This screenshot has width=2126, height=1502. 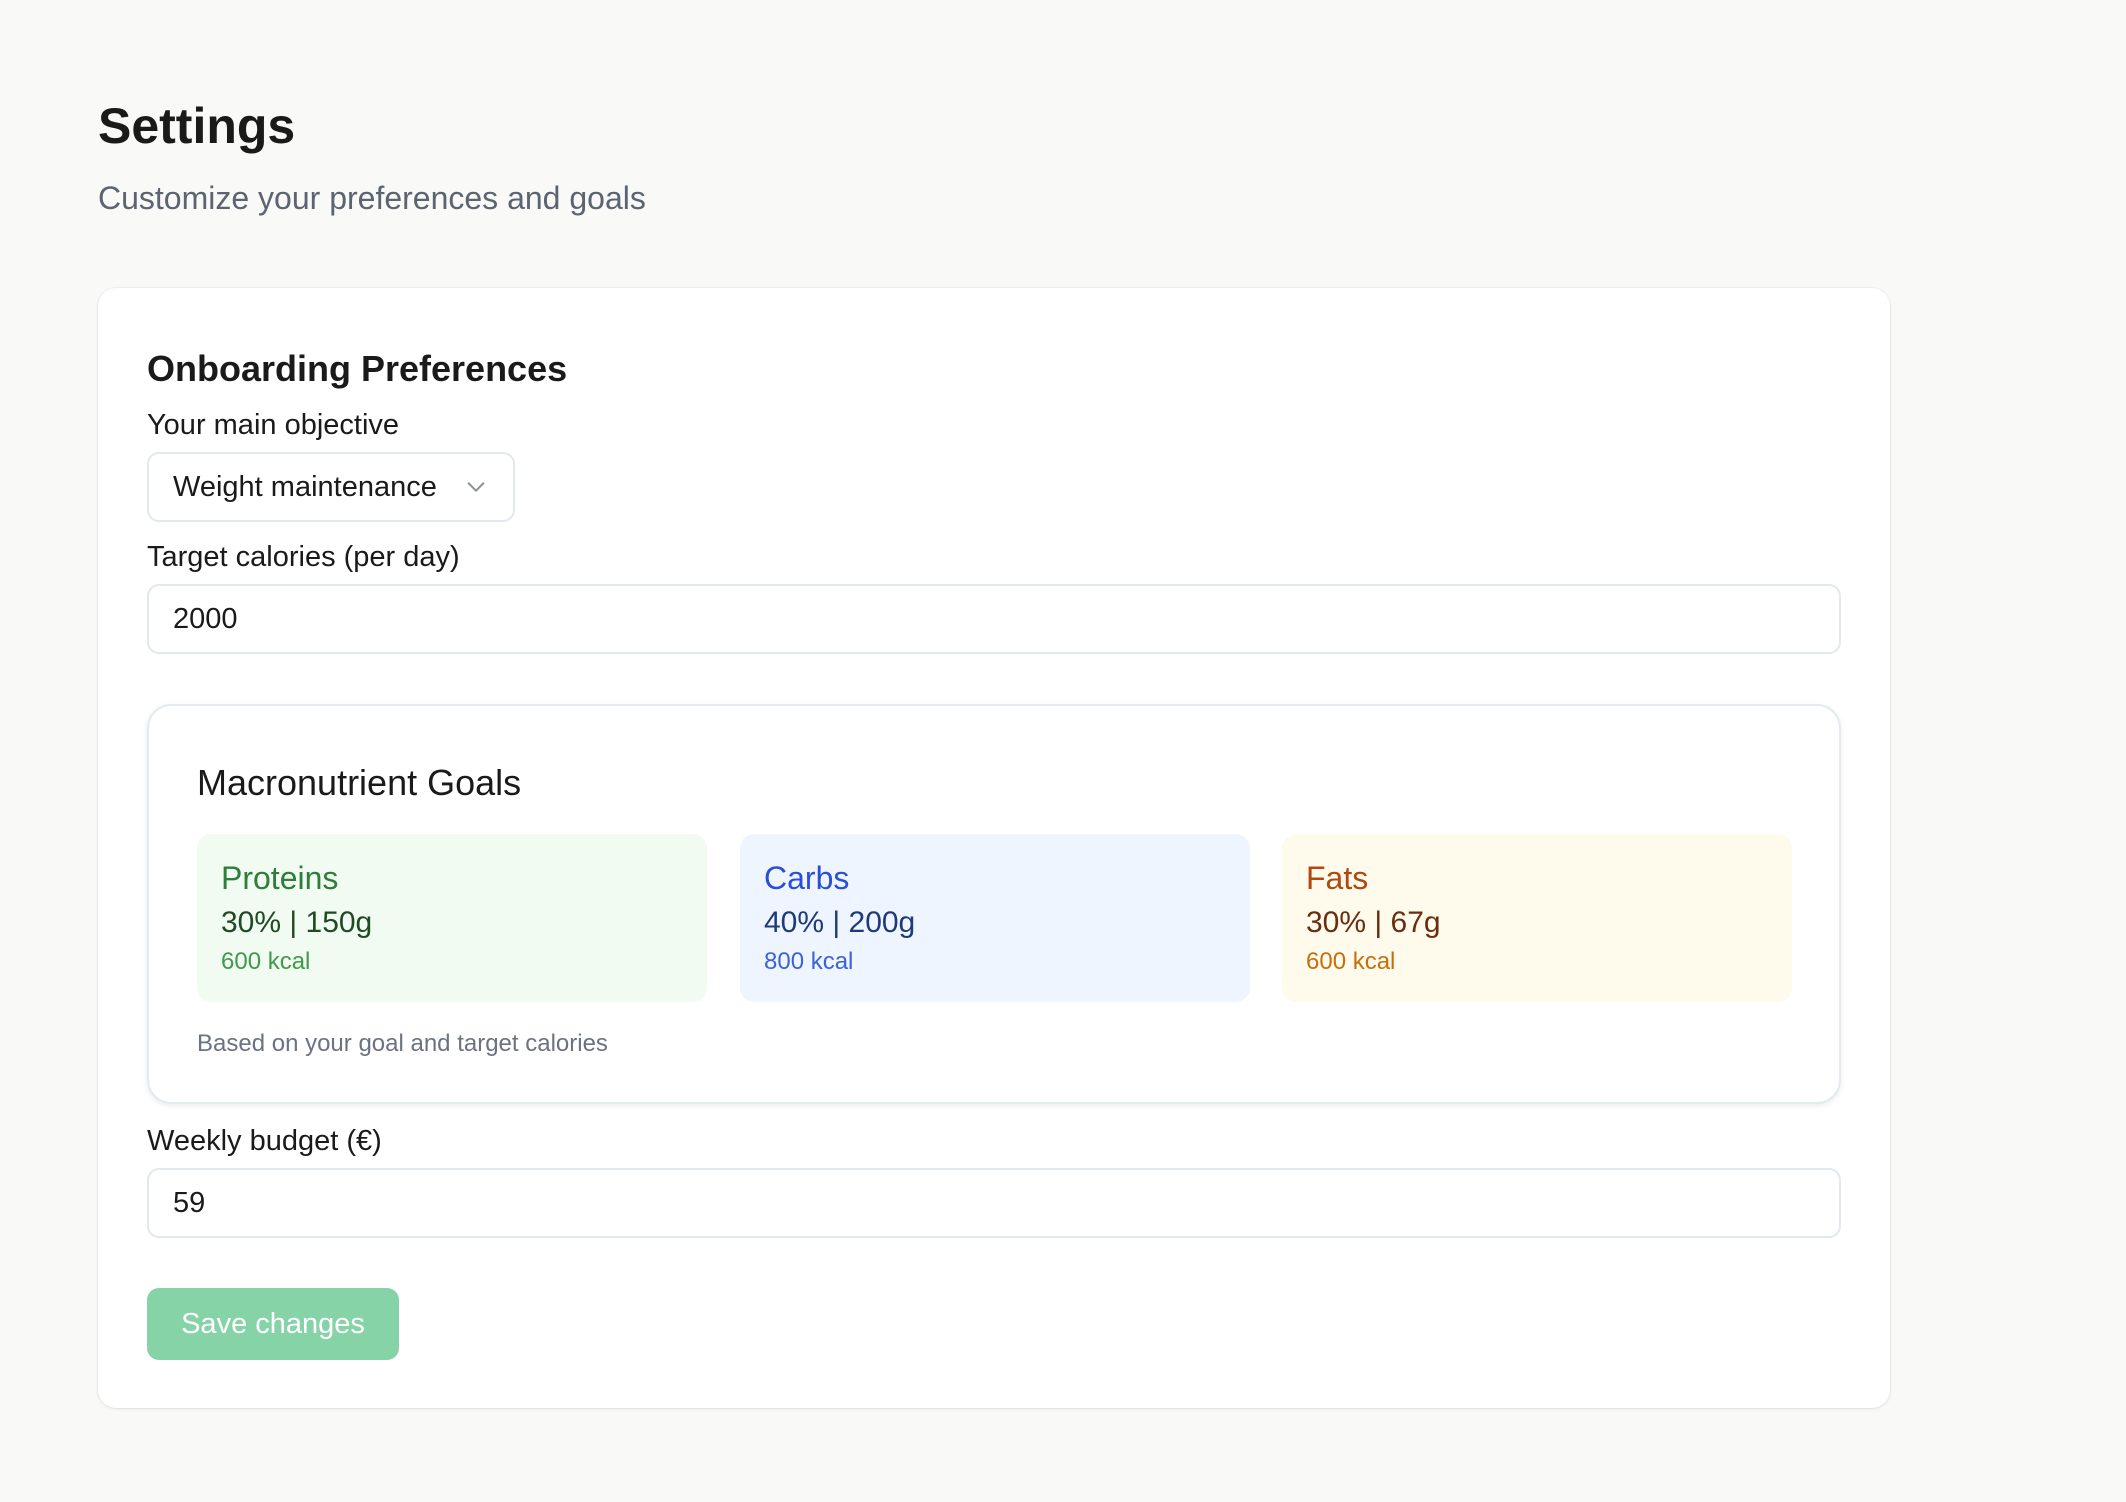 I want to click on macro-kcal: 800 kcal, so click(x=809, y=961).